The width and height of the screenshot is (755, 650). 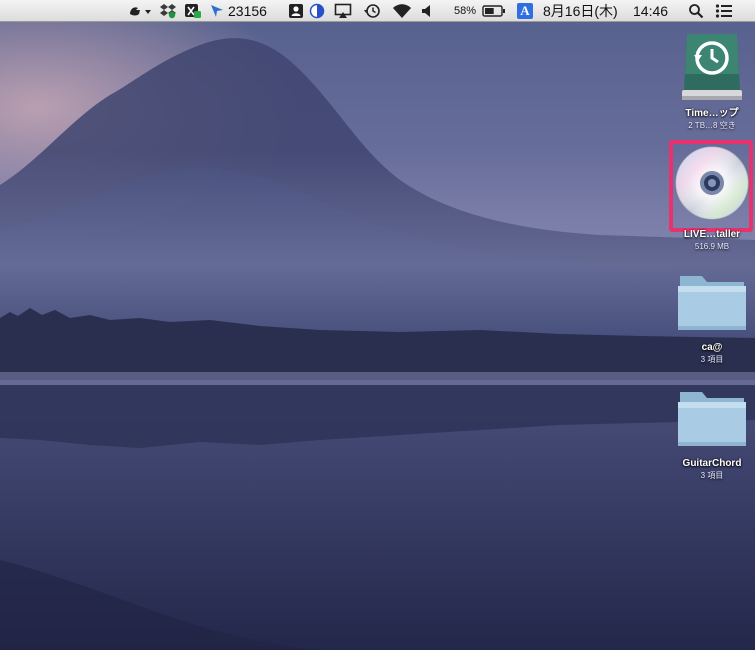 What do you see at coordinates (343, 11) in the screenshot?
I see `airplay-icon` at bounding box center [343, 11].